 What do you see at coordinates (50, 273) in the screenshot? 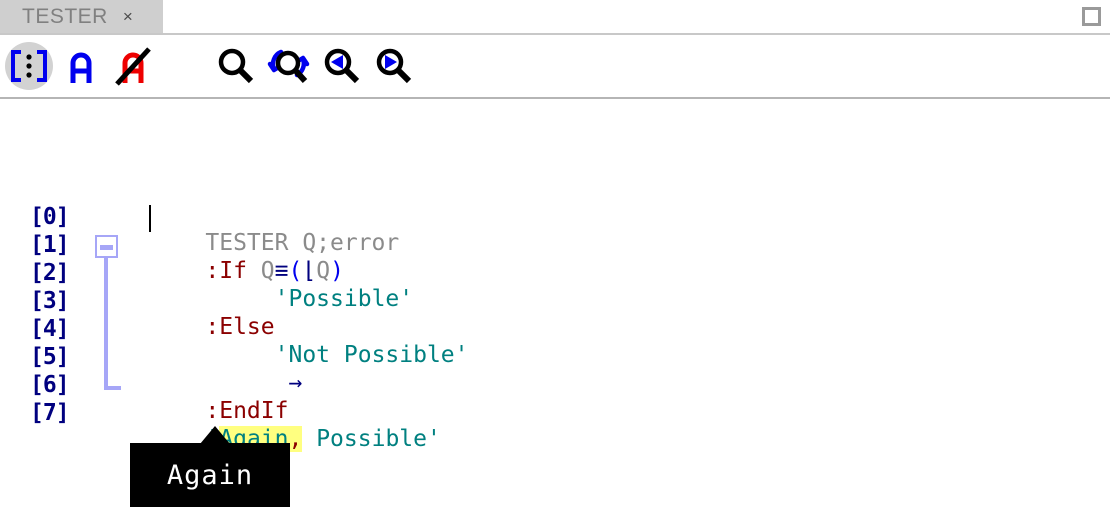
I see `line-number: [2]` at bounding box center [50, 273].